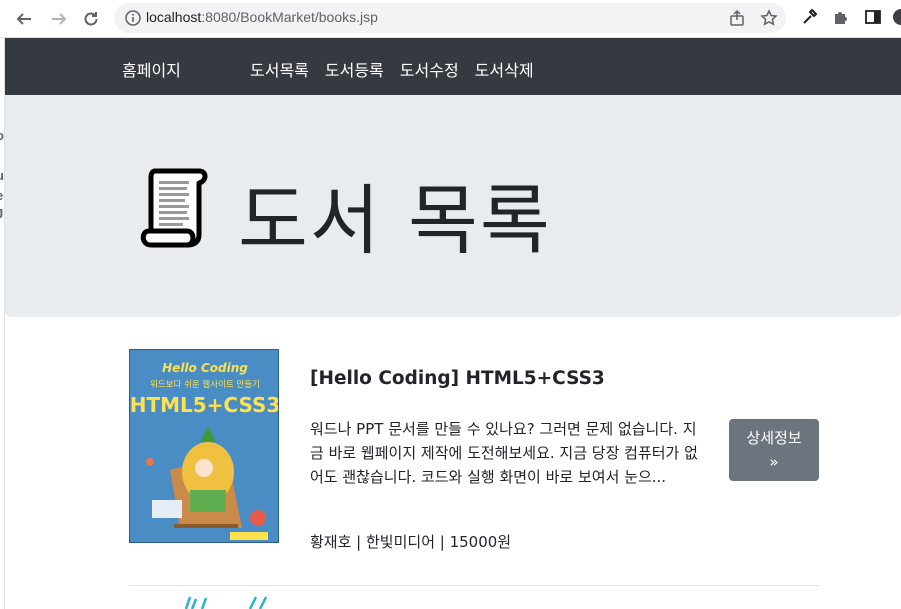  What do you see at coordinates (205, 368) in the screenshot?
I see `cover-series-text: Hello Coding` at bounding box center [205, 368].